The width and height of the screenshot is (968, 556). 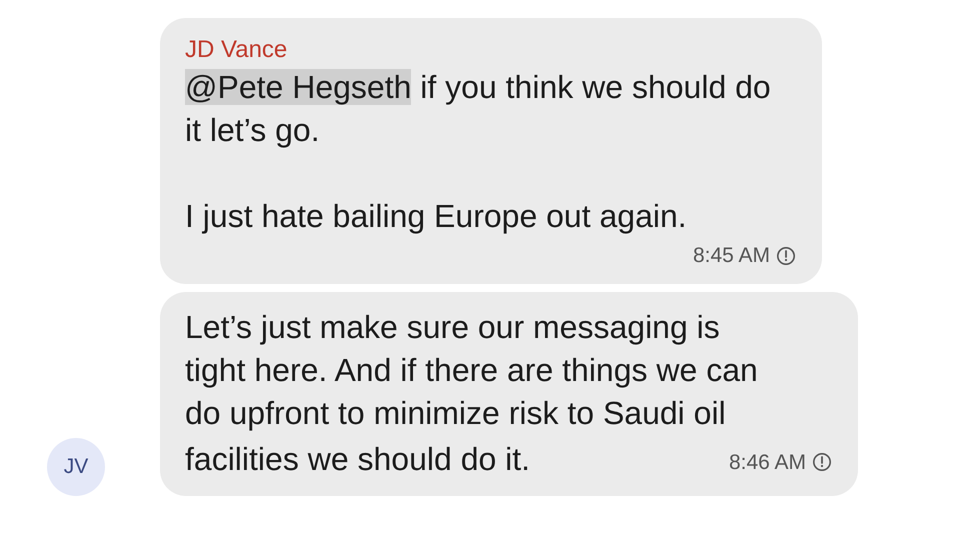 What do you see at coordinates (478, 109) in the screenshot?
I see `message-text: @Pete Hegseth if you think we should do it let’s go.` at bounding box center [478, 109].